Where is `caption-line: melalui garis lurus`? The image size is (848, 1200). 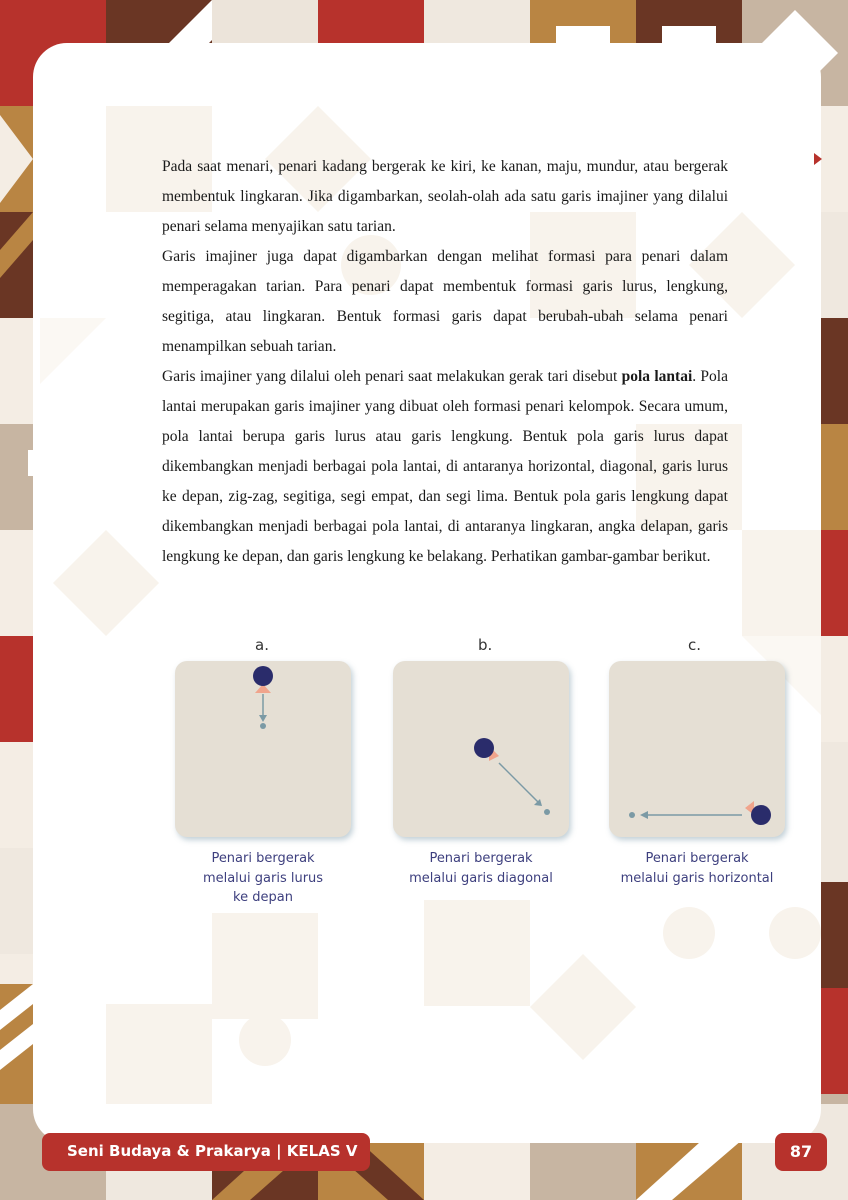
caption-line: melalui garis lurus is located at coordinates (263, 878).